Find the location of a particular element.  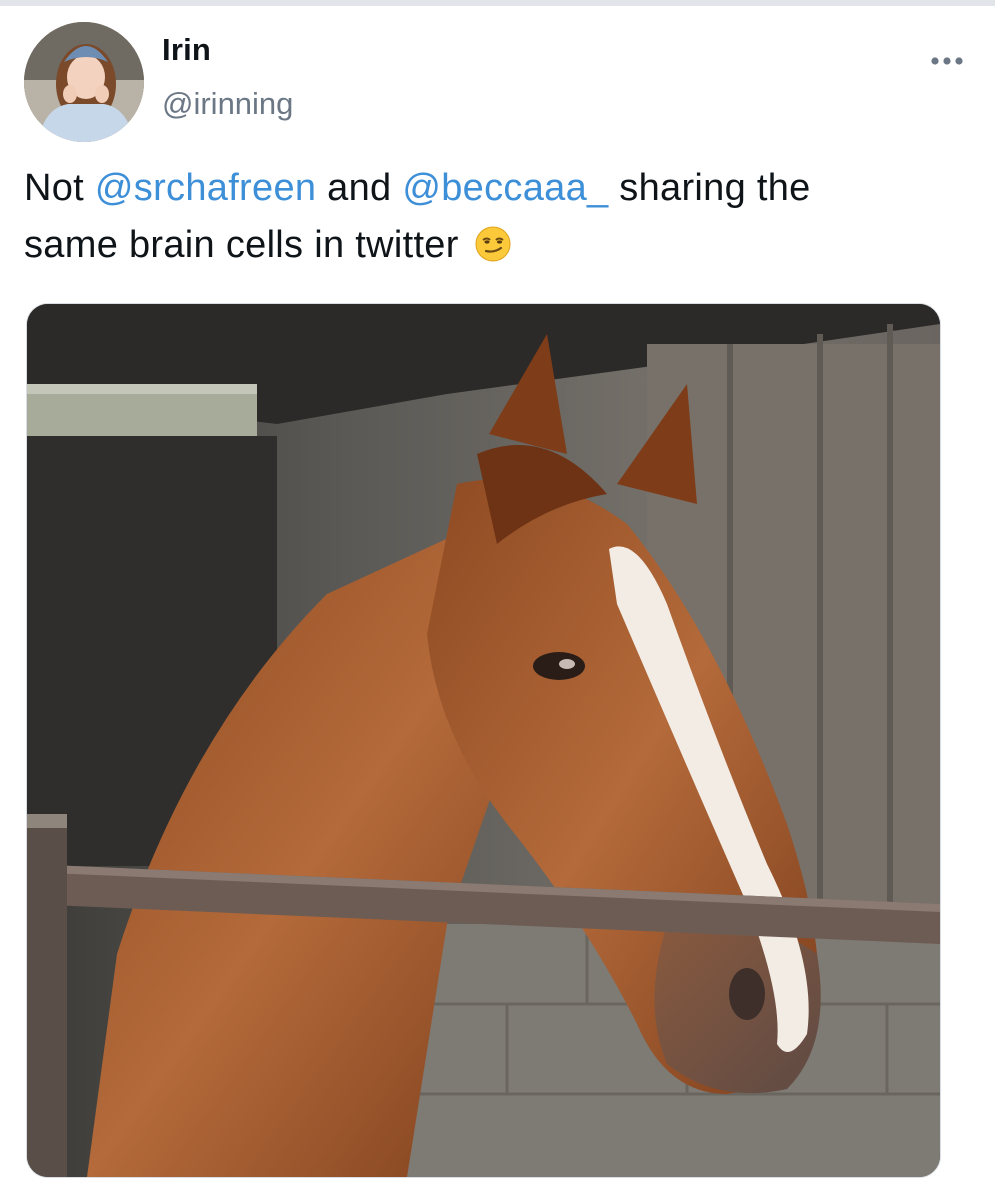

avatar is located at coordinates (84, 82).